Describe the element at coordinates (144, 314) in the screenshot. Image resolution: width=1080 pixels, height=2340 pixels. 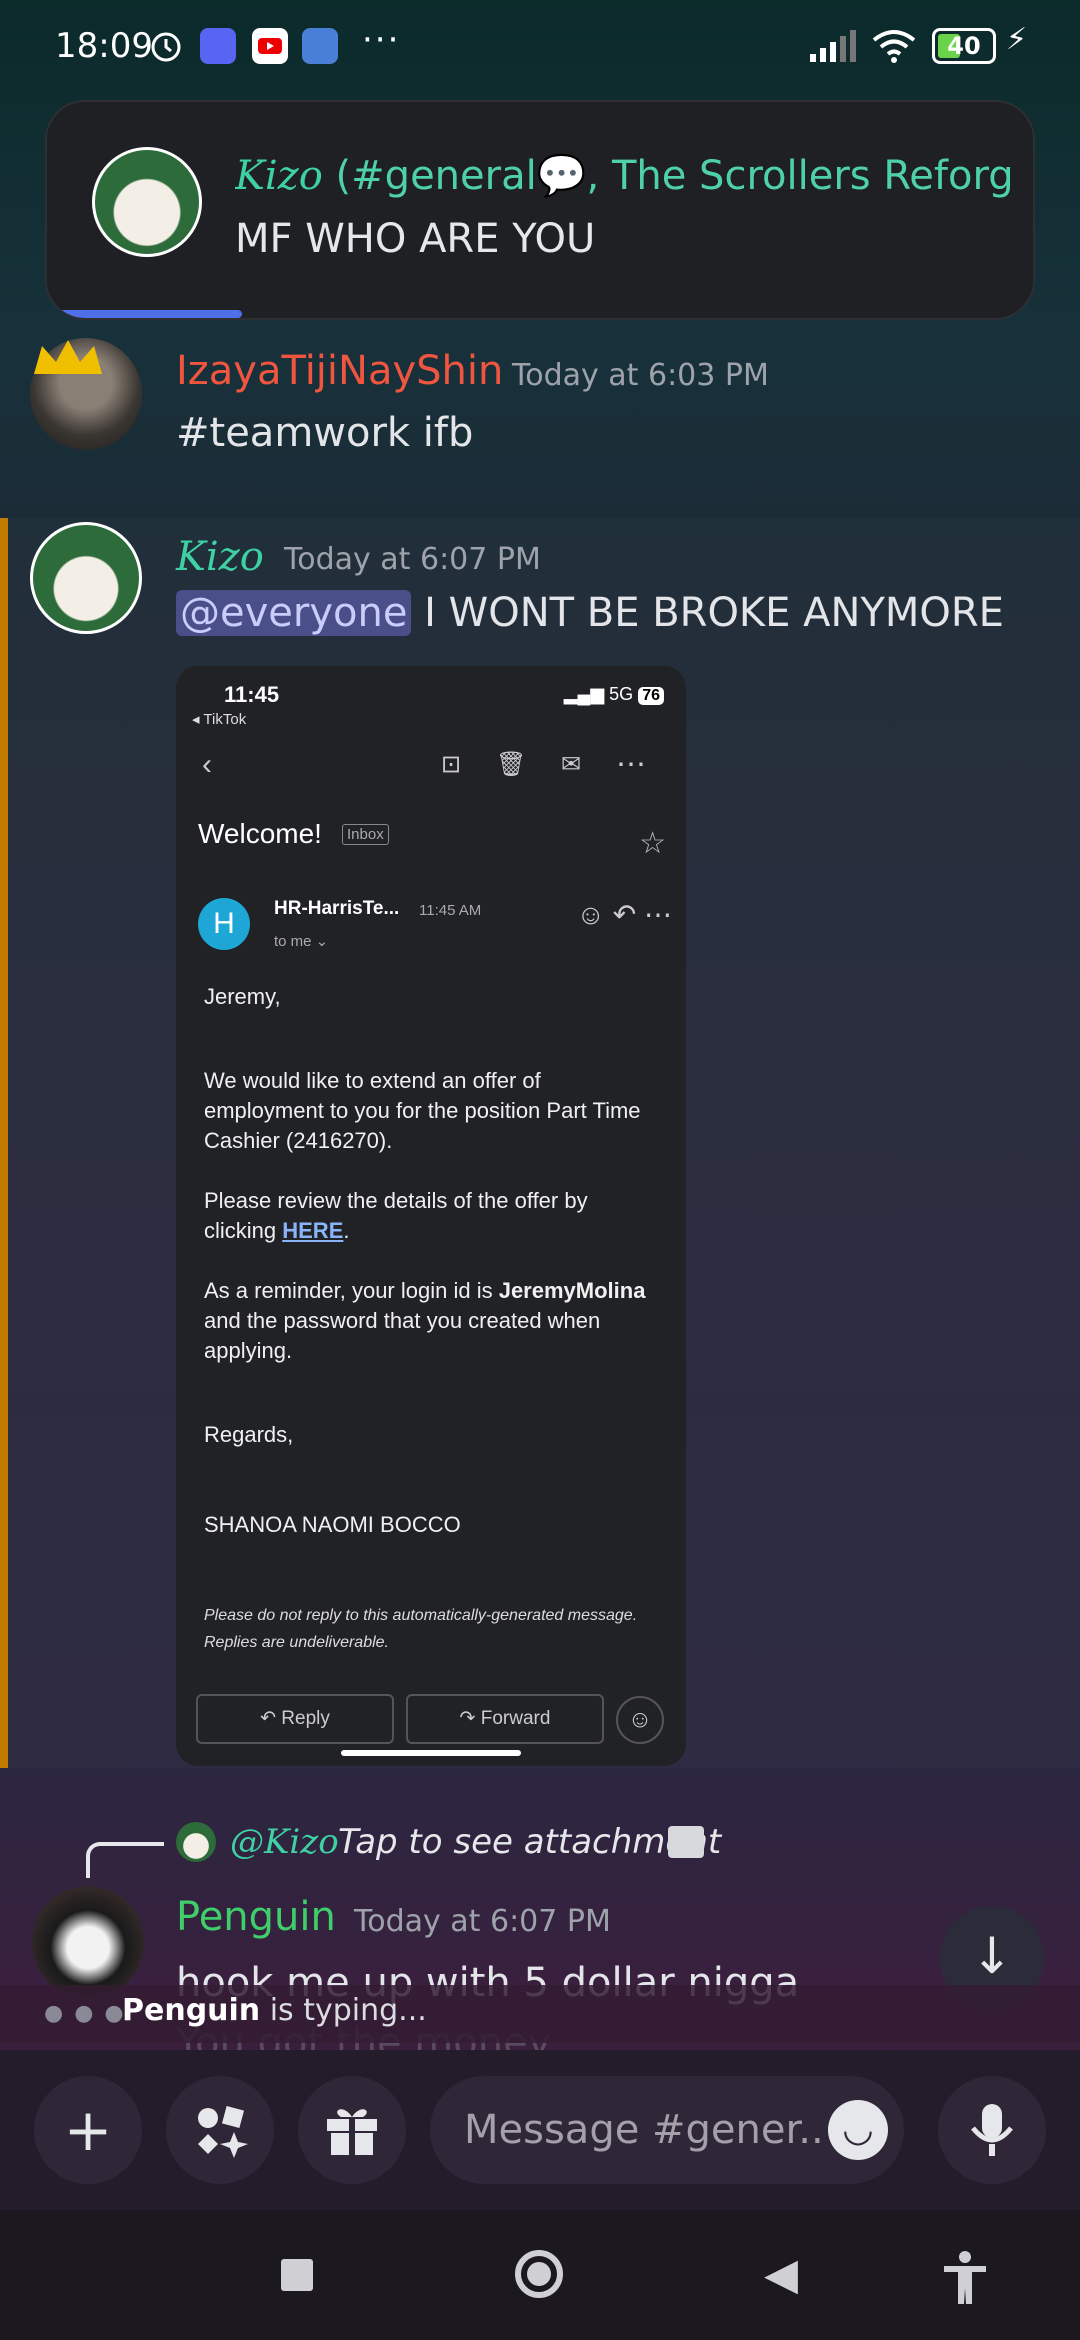
I see `notification-progress` at that location.